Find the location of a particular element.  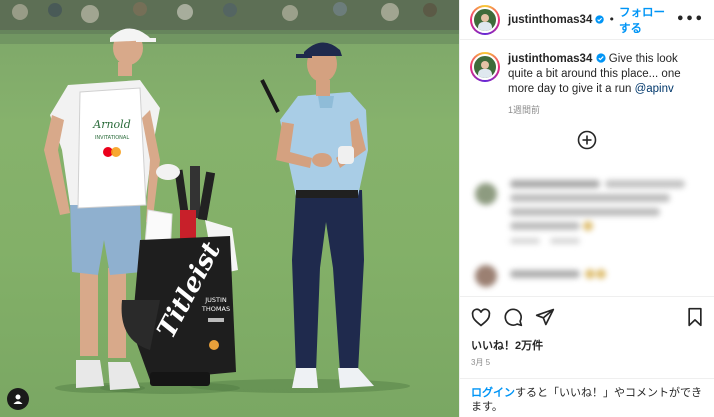

login-prompt: ログインすると「いいね！」やコメントができます。 is located at coordinates (586, 397).